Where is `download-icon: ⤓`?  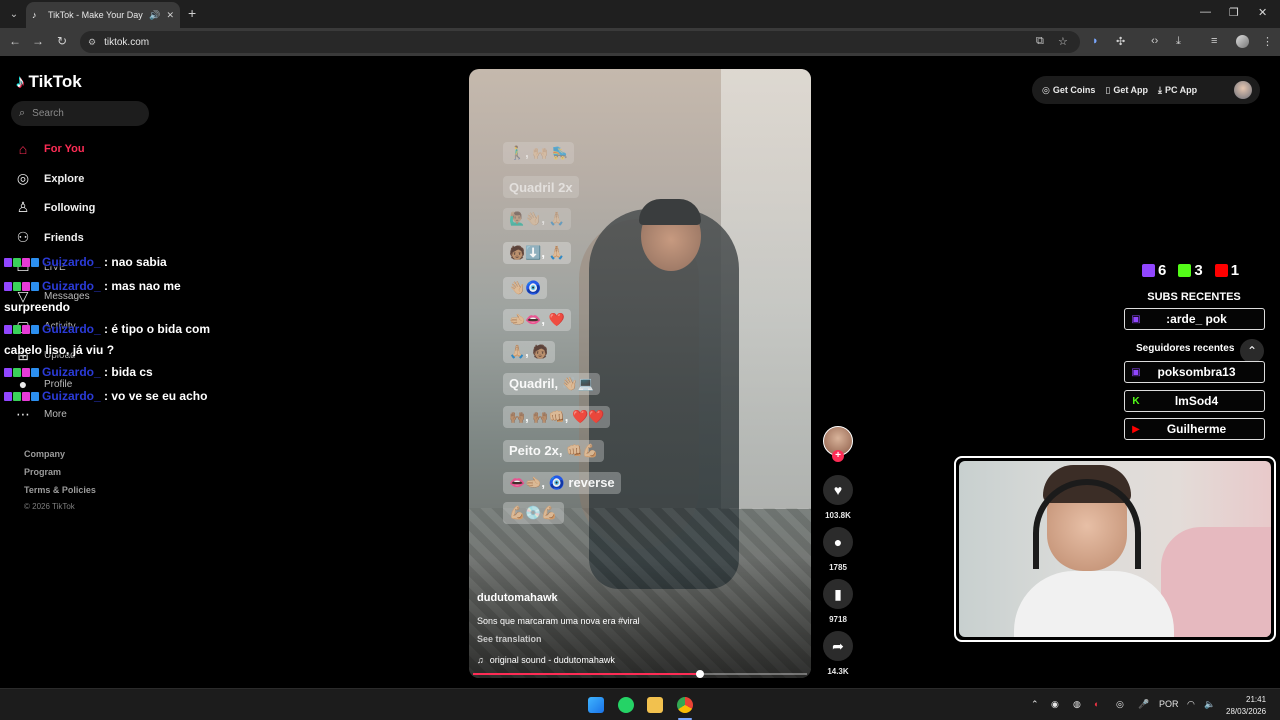
download-icon: ⤓ is located at coordinates (1178, 41).